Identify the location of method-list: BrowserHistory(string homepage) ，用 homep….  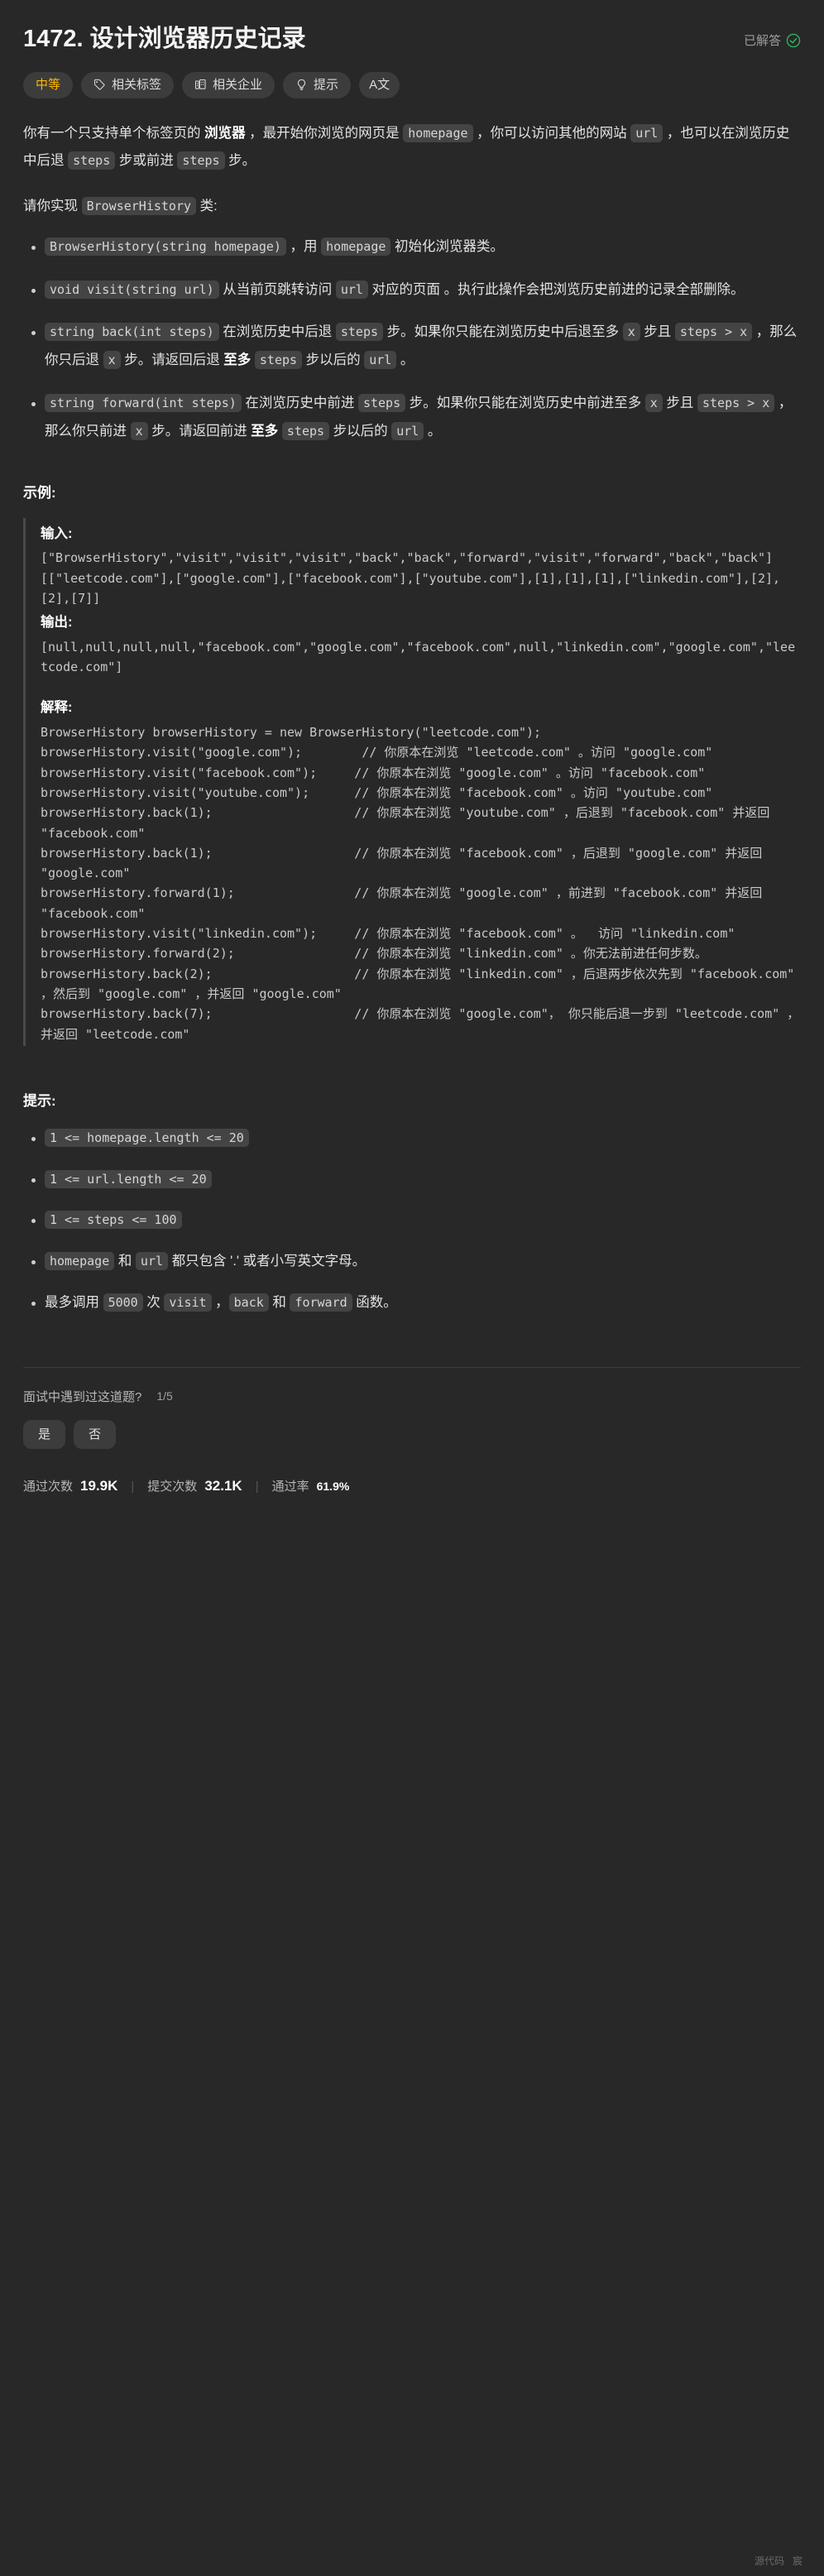
(412, 340).